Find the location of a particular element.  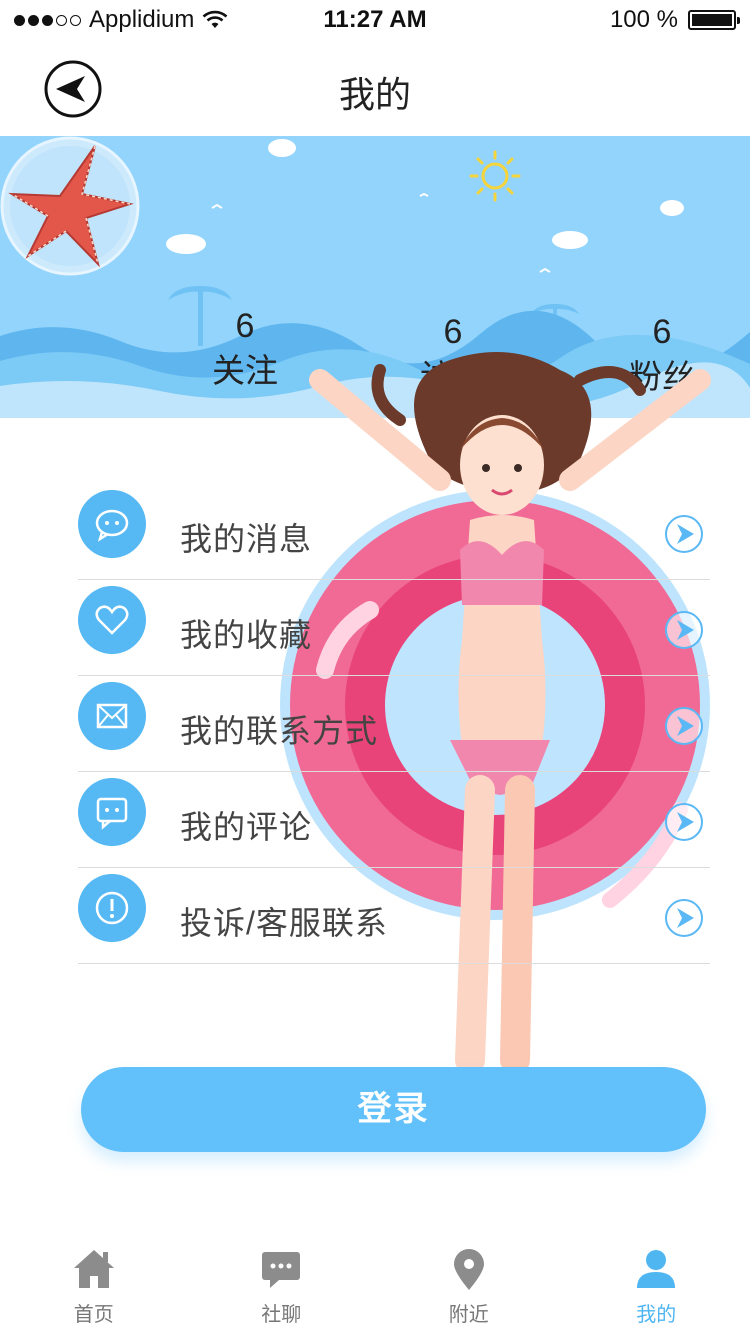

login-button: 登录 is located at coordinates (393, 1109).